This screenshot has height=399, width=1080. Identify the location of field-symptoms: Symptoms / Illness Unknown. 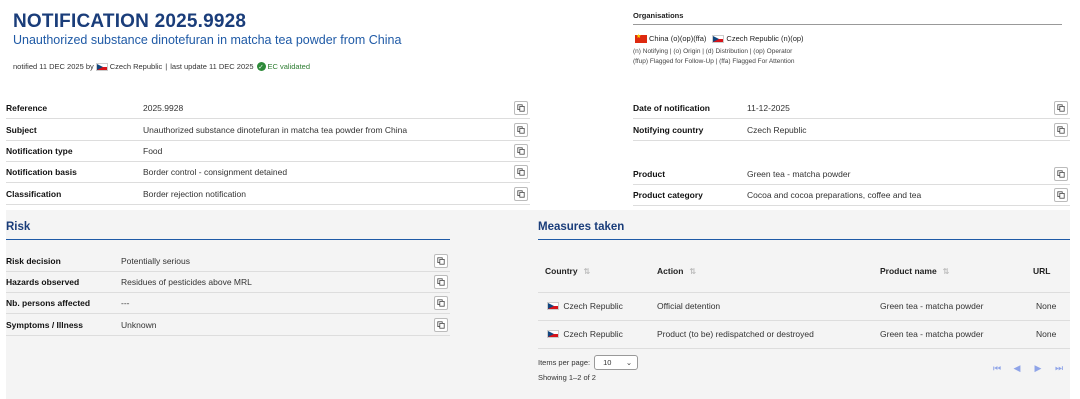
(228, 325).